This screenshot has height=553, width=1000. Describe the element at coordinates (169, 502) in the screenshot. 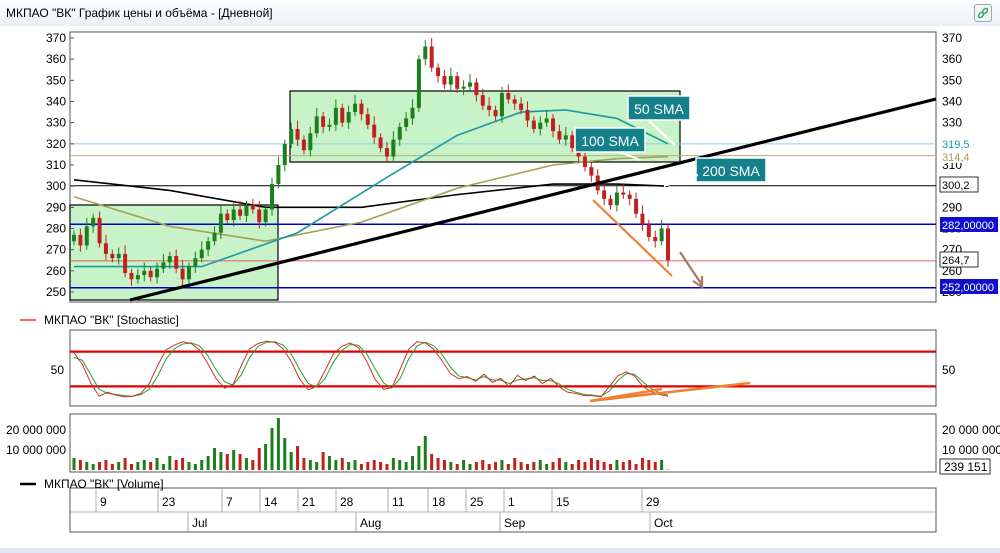

I see `date-tick-label: 23` at that location.